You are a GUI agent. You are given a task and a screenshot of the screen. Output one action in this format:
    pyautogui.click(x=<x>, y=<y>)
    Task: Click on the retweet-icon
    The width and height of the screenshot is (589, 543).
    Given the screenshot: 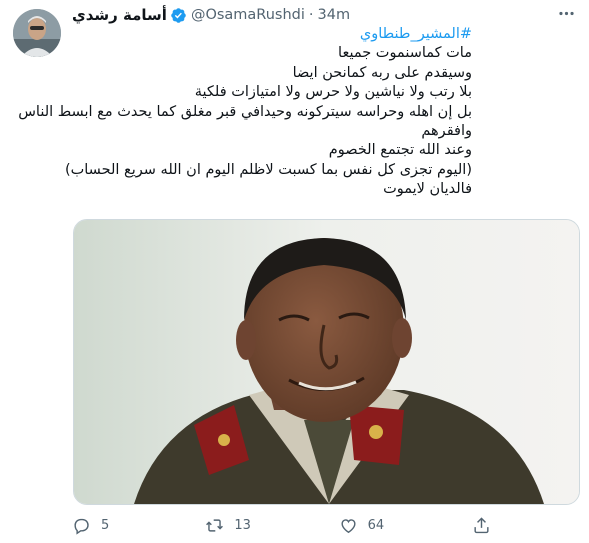 What is the action you would take?
    pyautogui.click(x=215, y=525)
    